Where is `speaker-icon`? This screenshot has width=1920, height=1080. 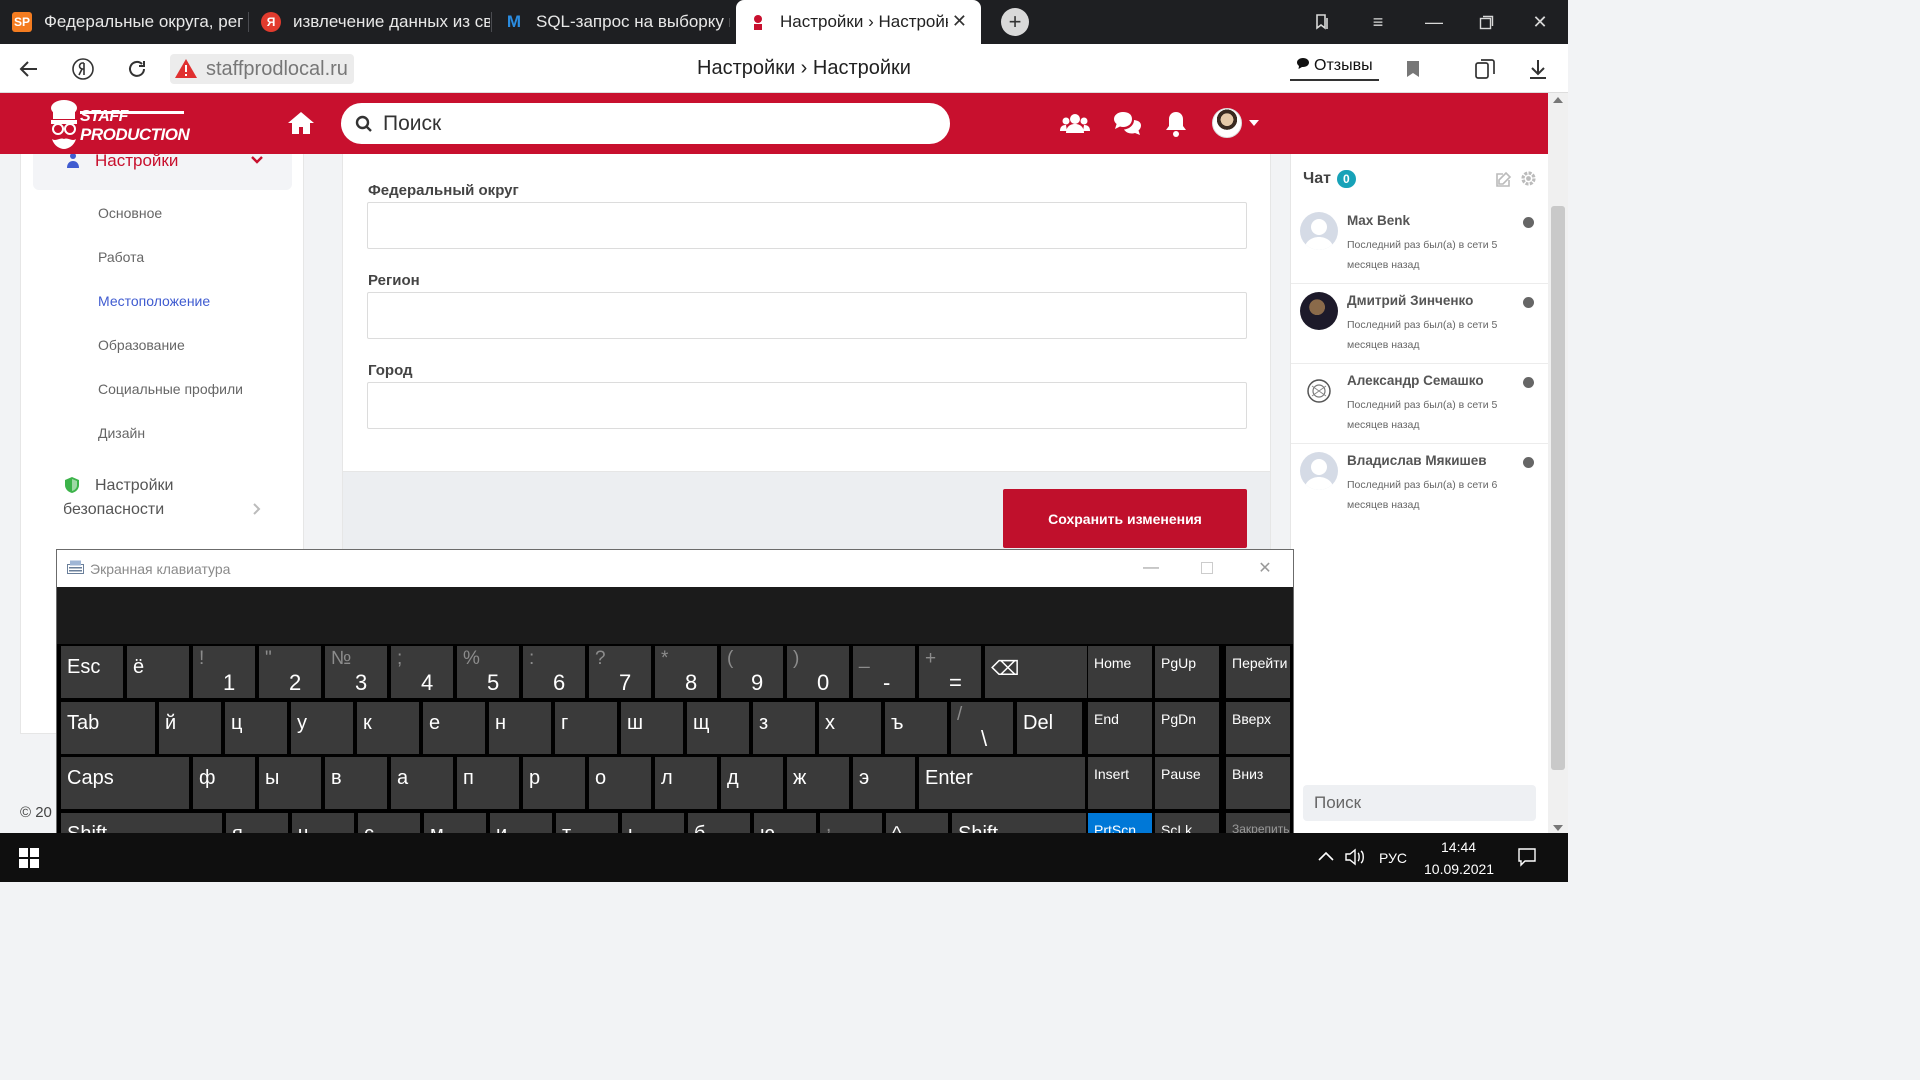
speaker-icon is located at coordinates (1355, 857).